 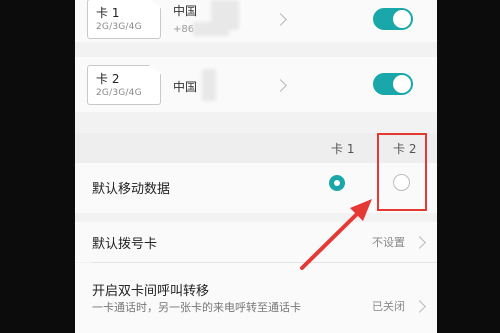 What do you see at coordinates (336, 234) in the screenshot?
I see `annotation-arrow` at bounding box center [336, 234].